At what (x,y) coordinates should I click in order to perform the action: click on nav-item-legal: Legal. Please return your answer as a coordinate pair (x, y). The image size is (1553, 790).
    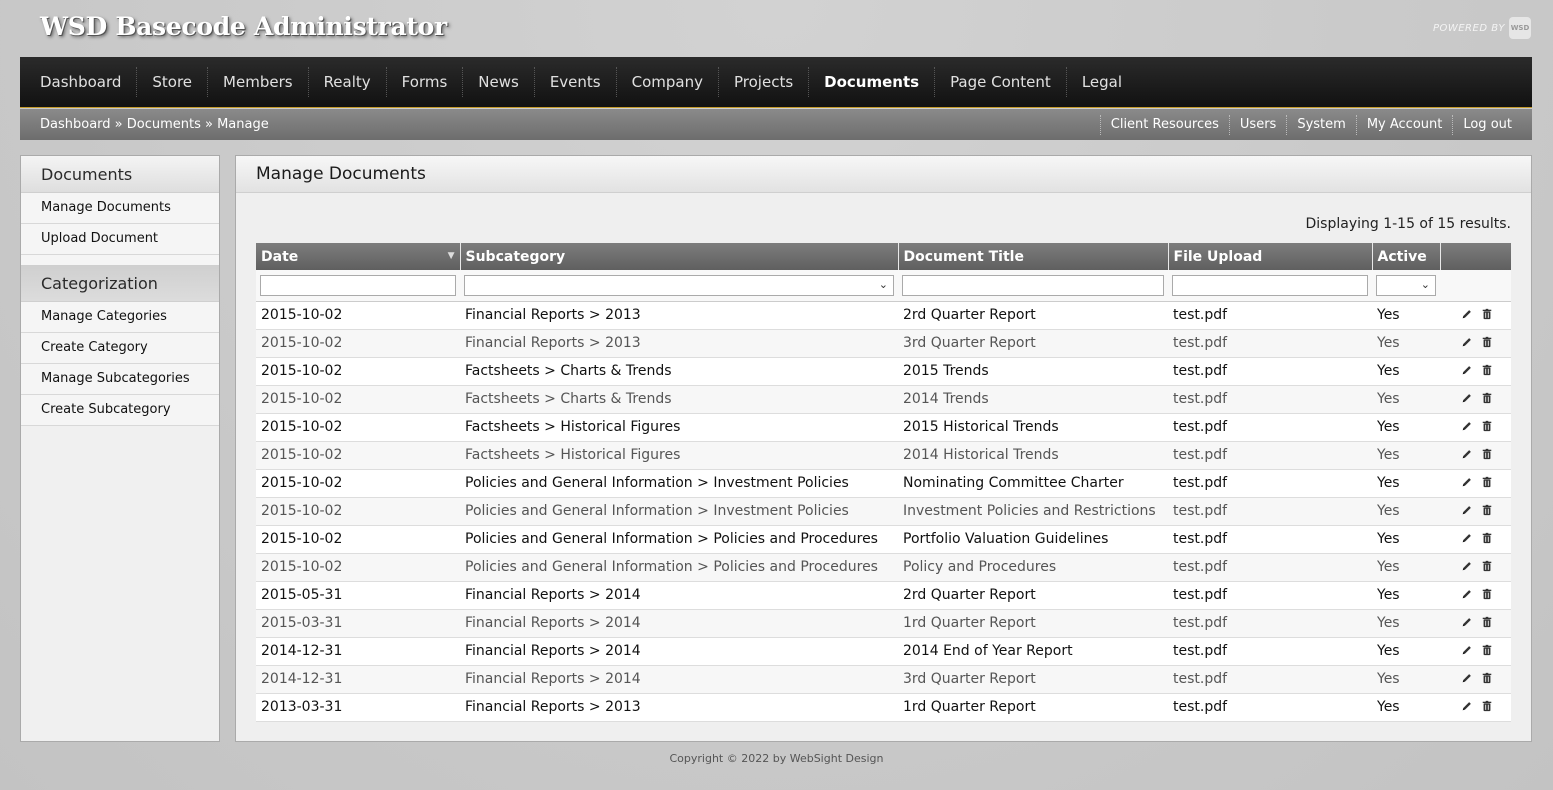
    Looking at the image, I should click on (1102, 82).